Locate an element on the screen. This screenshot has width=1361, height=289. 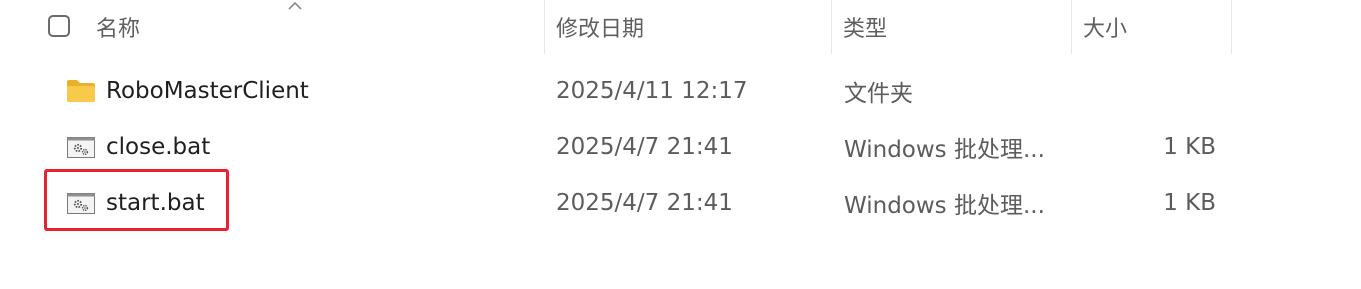
file-name: close.bat is located at coordinates (158, 147).